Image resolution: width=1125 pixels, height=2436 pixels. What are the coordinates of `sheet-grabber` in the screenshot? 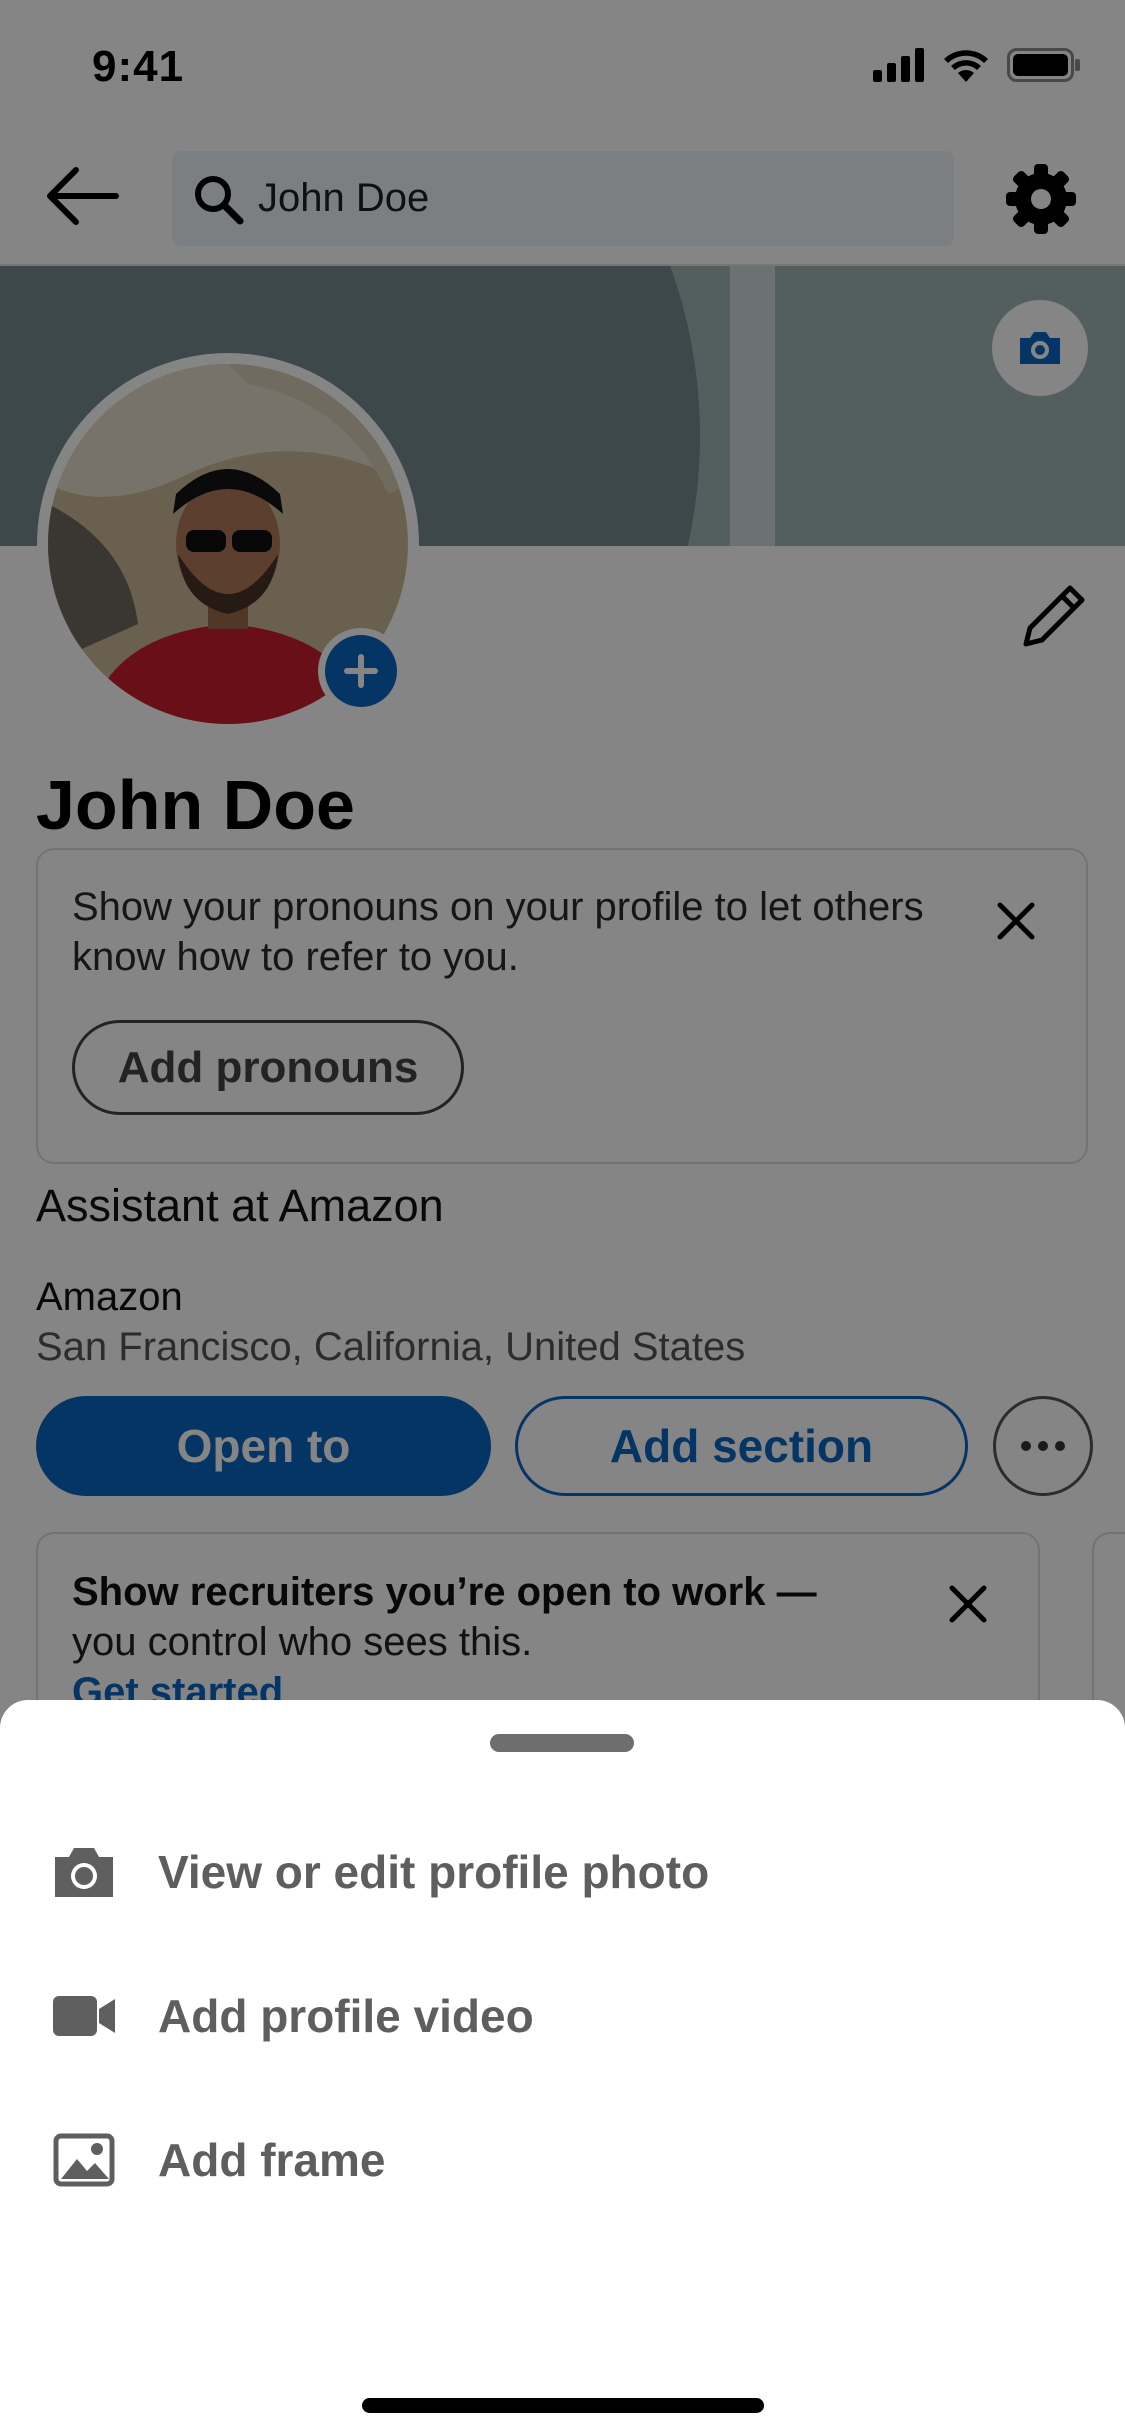 It's located at (562, 1743).